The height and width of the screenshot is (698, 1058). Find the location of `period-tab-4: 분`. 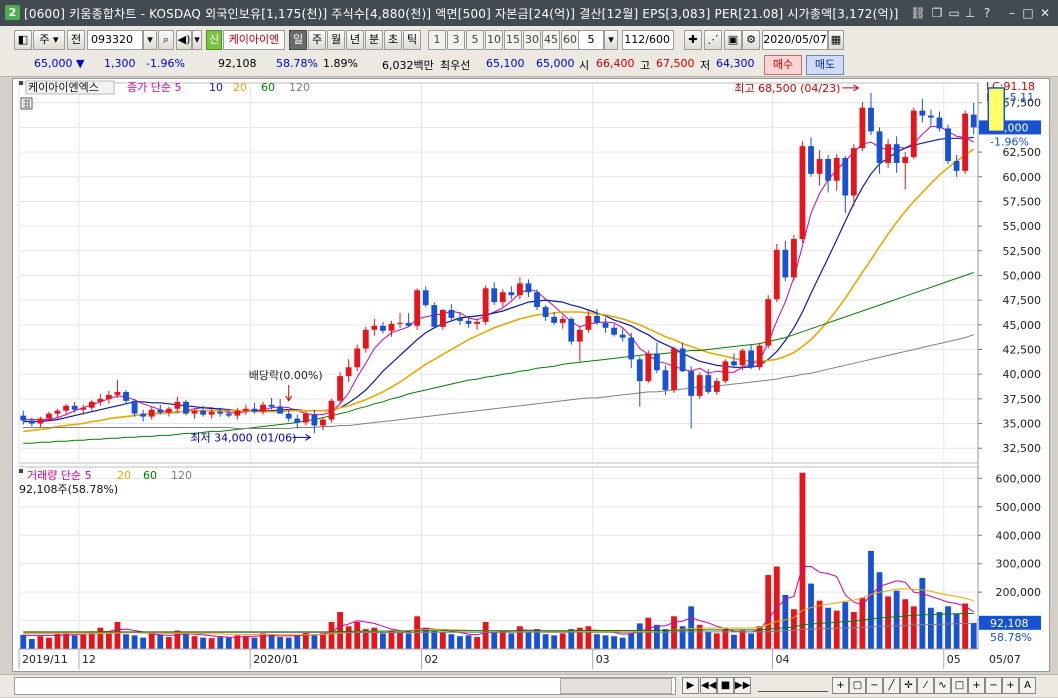

period-tab-4: 분 is located at coordinates (374, 40).